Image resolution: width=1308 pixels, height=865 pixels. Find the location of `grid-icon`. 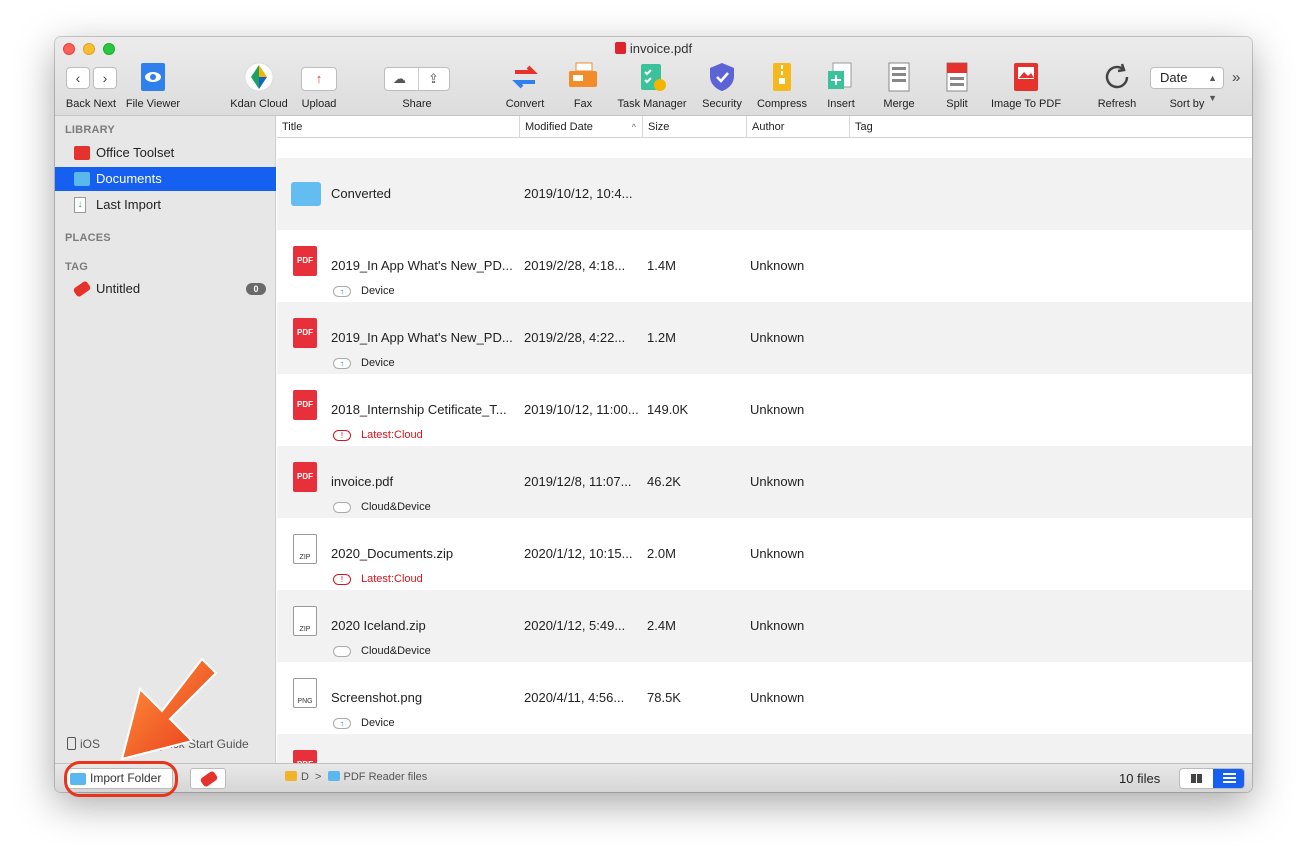

grid-icon is located at coordinates (1196, 778).